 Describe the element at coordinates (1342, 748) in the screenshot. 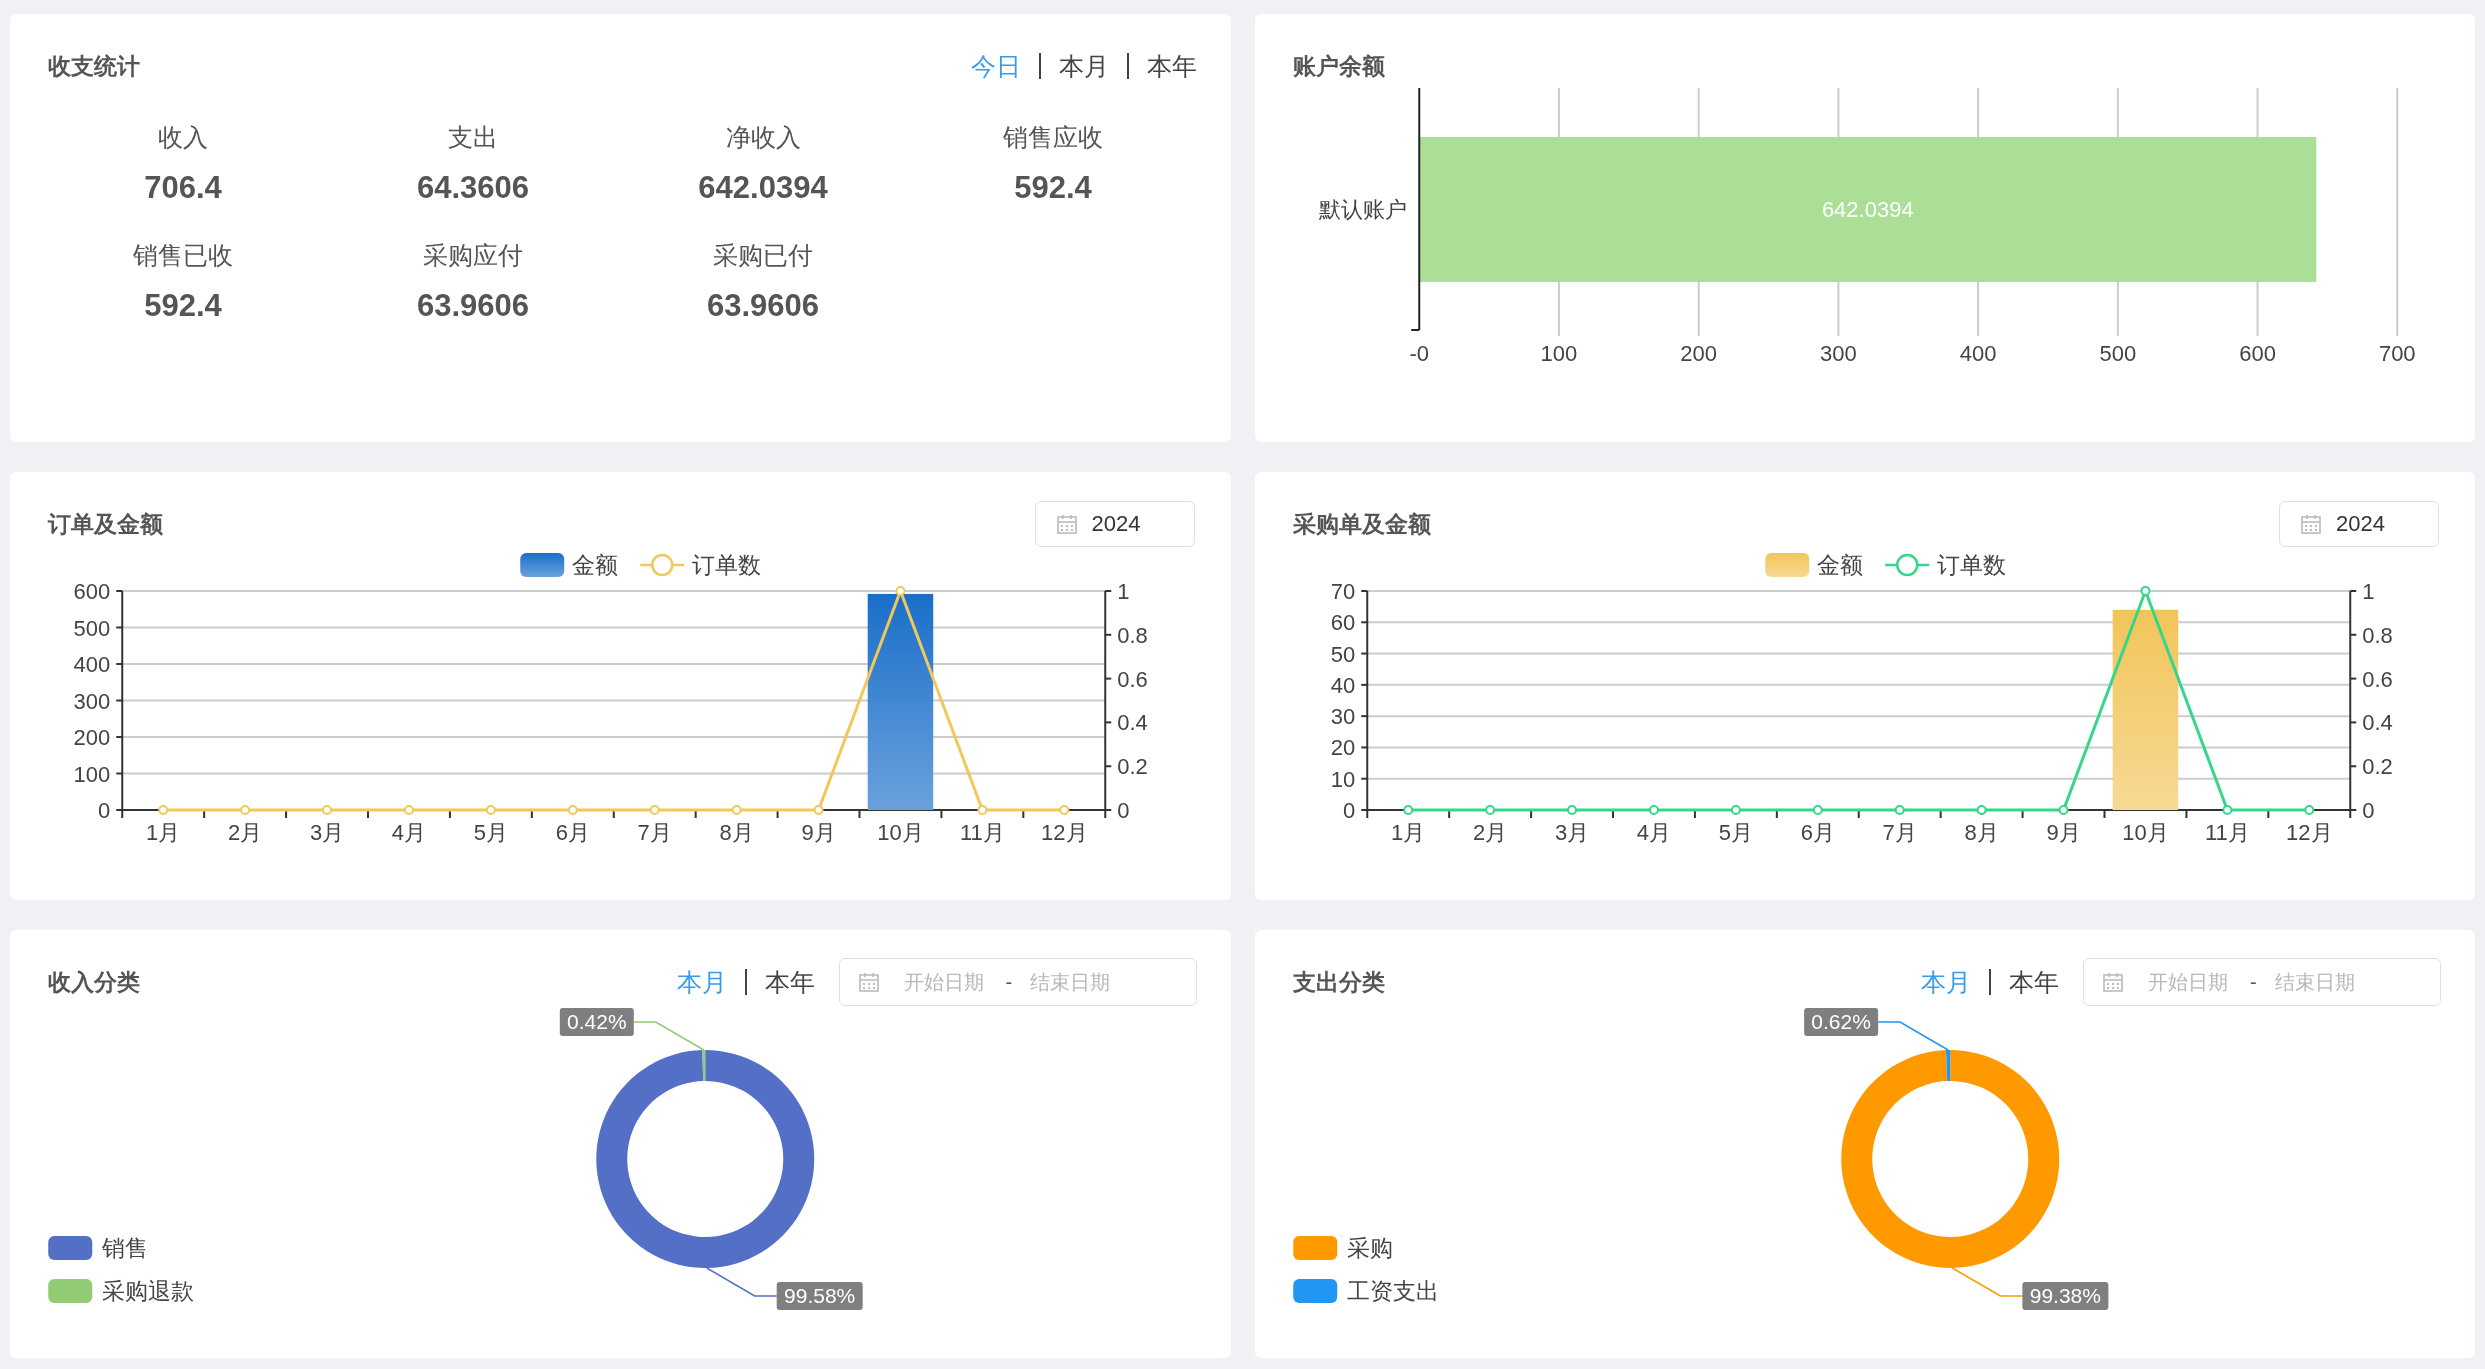

I see `axis-label: 20` at that location.